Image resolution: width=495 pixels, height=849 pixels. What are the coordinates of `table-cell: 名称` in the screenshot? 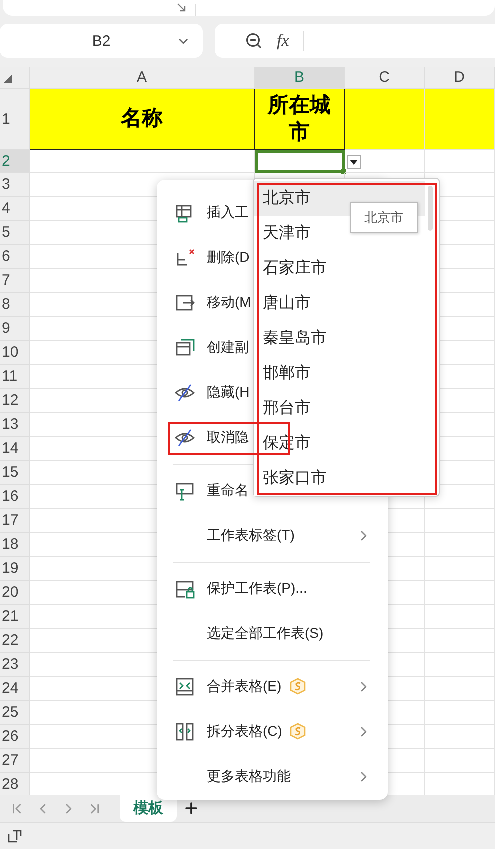 It's located at (142, 119).